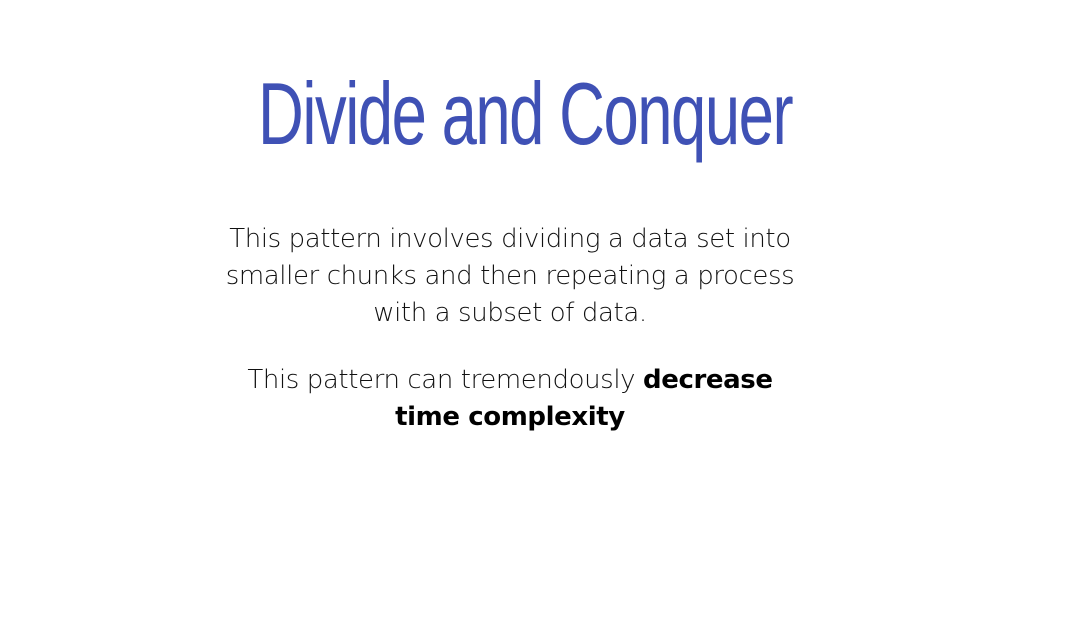  What do you see at coordinates (526, 113) in the screenshot?
I see `slide-title: Divide and Conquer` at bounding box center [526, 113].